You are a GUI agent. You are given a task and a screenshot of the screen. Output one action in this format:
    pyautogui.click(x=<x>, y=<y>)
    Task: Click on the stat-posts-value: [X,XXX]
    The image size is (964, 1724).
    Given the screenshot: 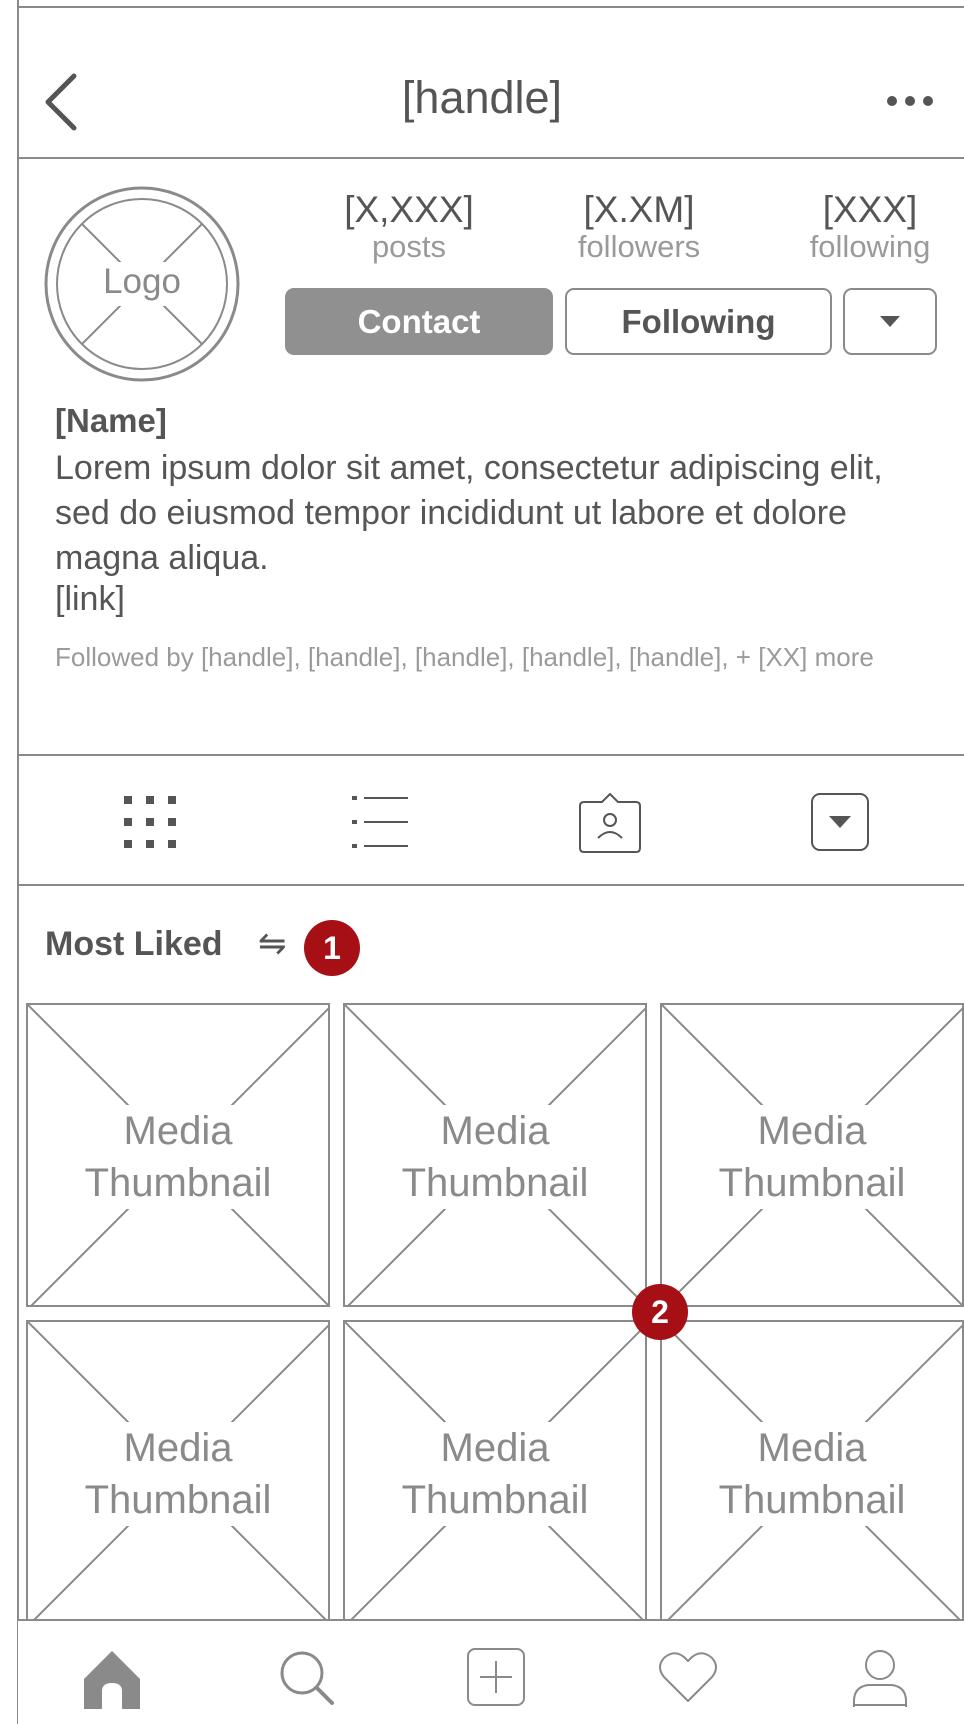 What is the action you would take?
    pyautogui.click(x=409, y=209)
    